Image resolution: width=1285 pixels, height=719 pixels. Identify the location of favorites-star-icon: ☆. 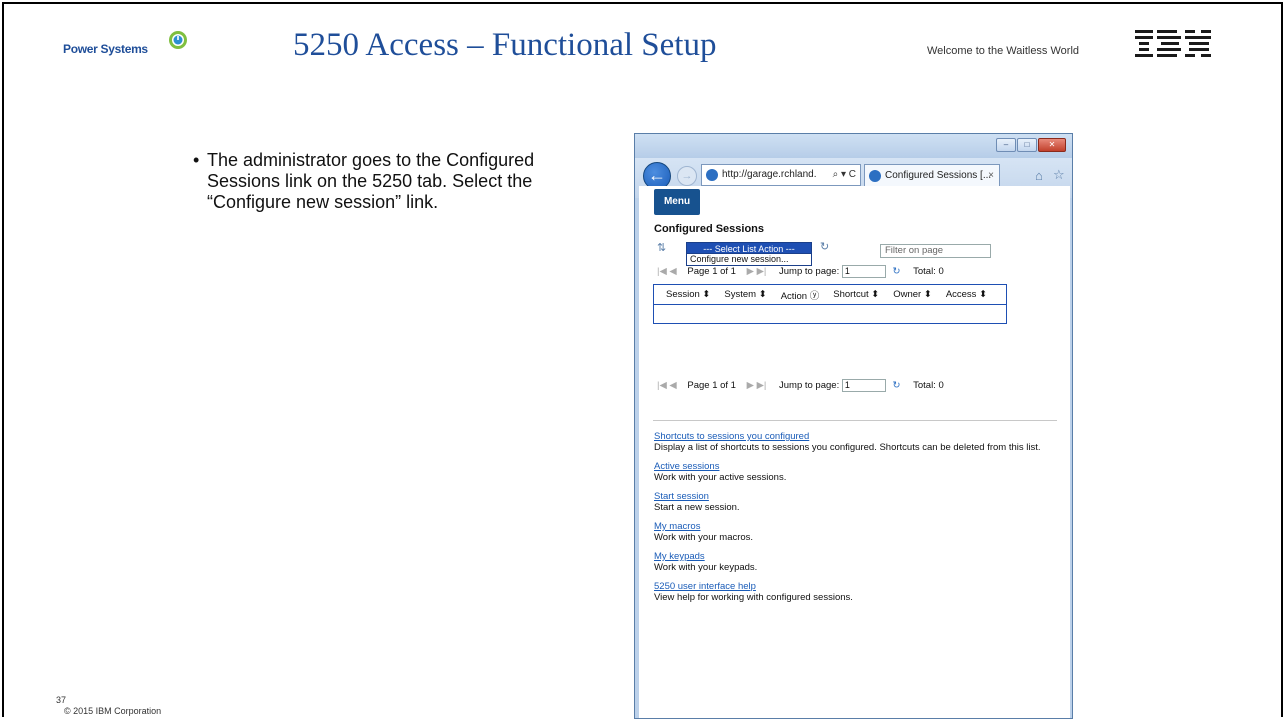
(1059, 175).